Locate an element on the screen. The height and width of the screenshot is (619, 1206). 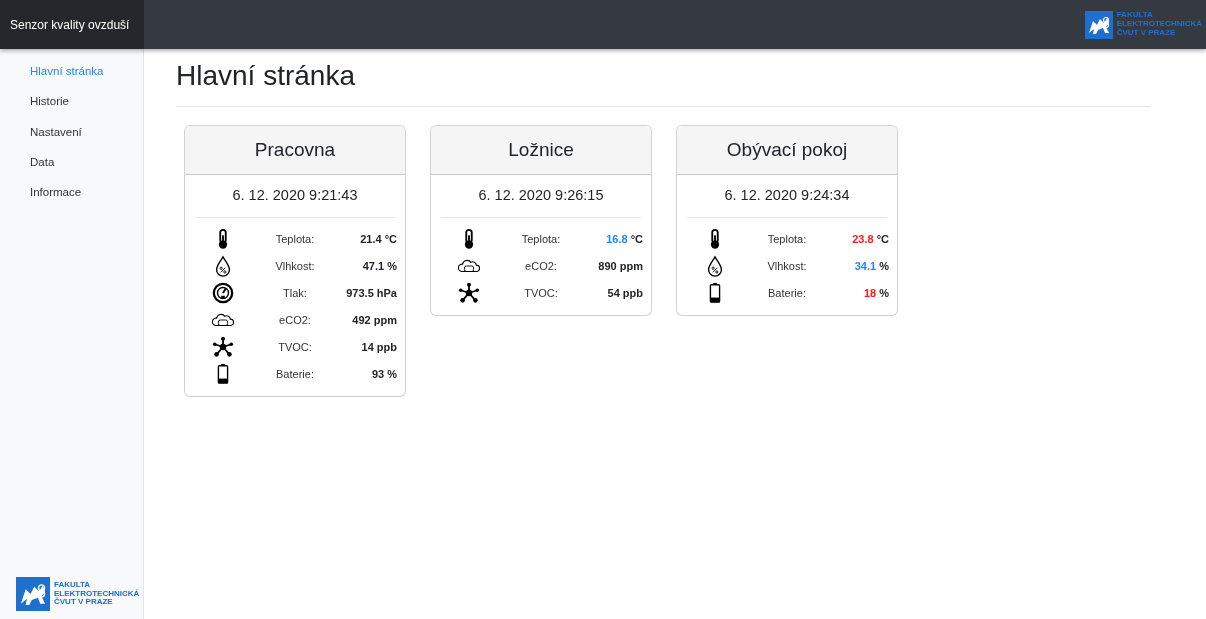
reading-unit: hPa is located at coordinates (386, 293).